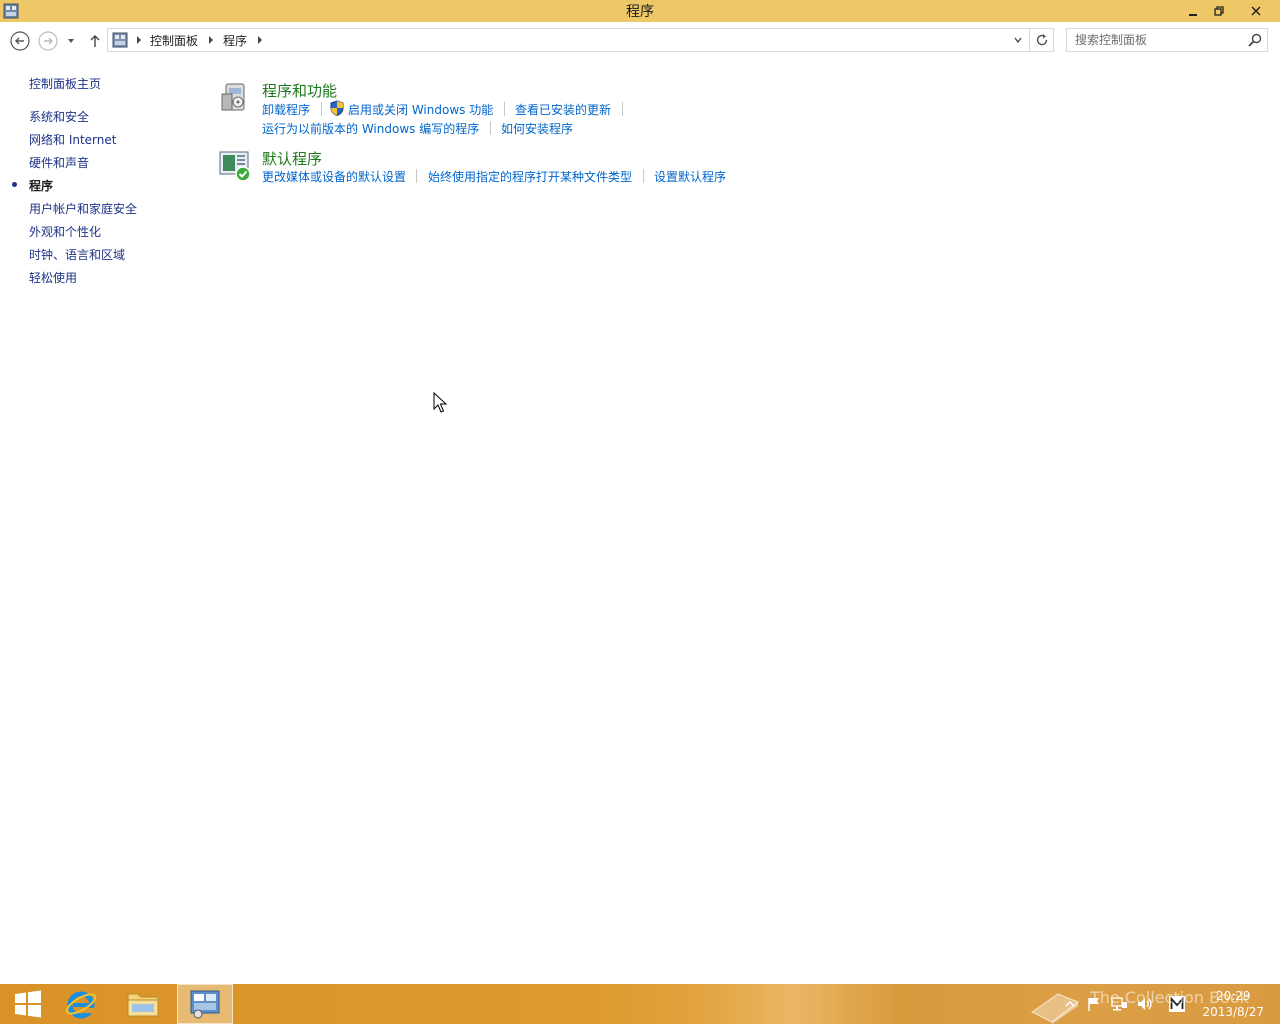 This screenshot has height=1024, width=1280. What do you see at coordinates (235, 97) in the screenshot?
I see `programs-features-icon` at bounding box center [235, 97].